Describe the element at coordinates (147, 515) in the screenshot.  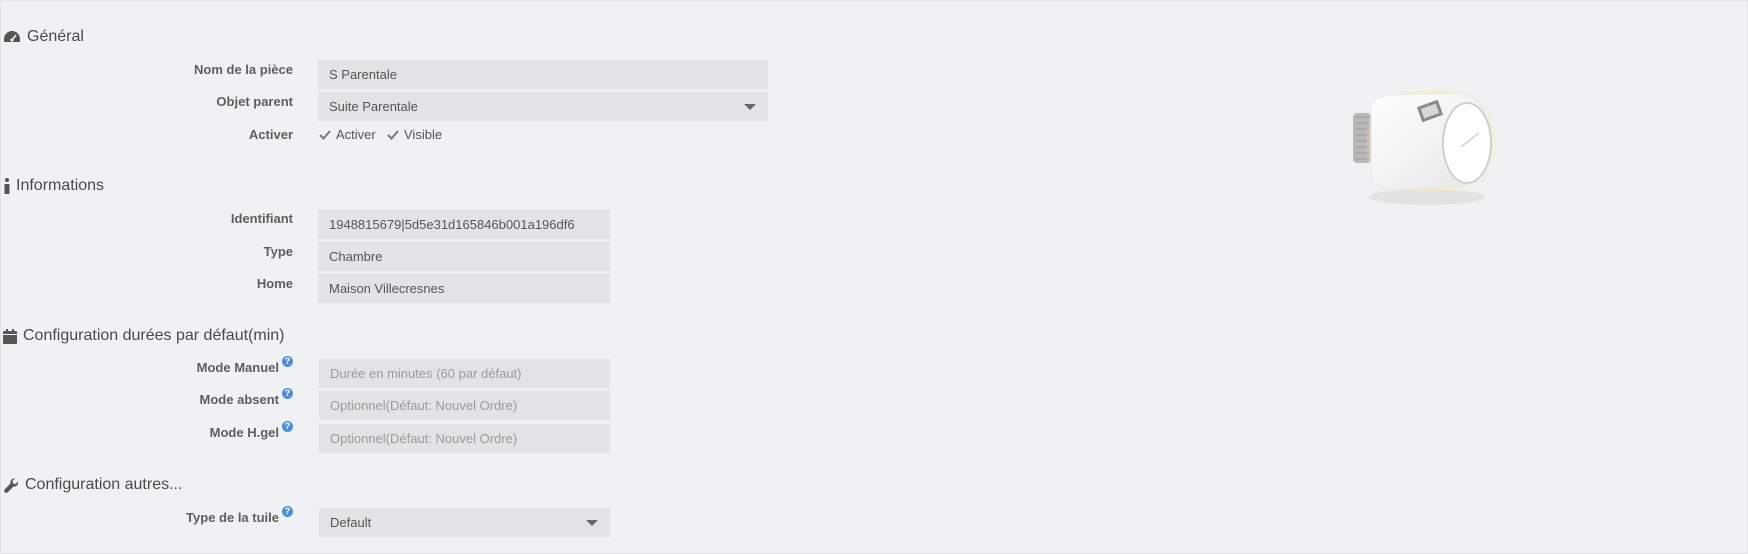
I see `tile-type-label: Type de la tuile?` at that location.